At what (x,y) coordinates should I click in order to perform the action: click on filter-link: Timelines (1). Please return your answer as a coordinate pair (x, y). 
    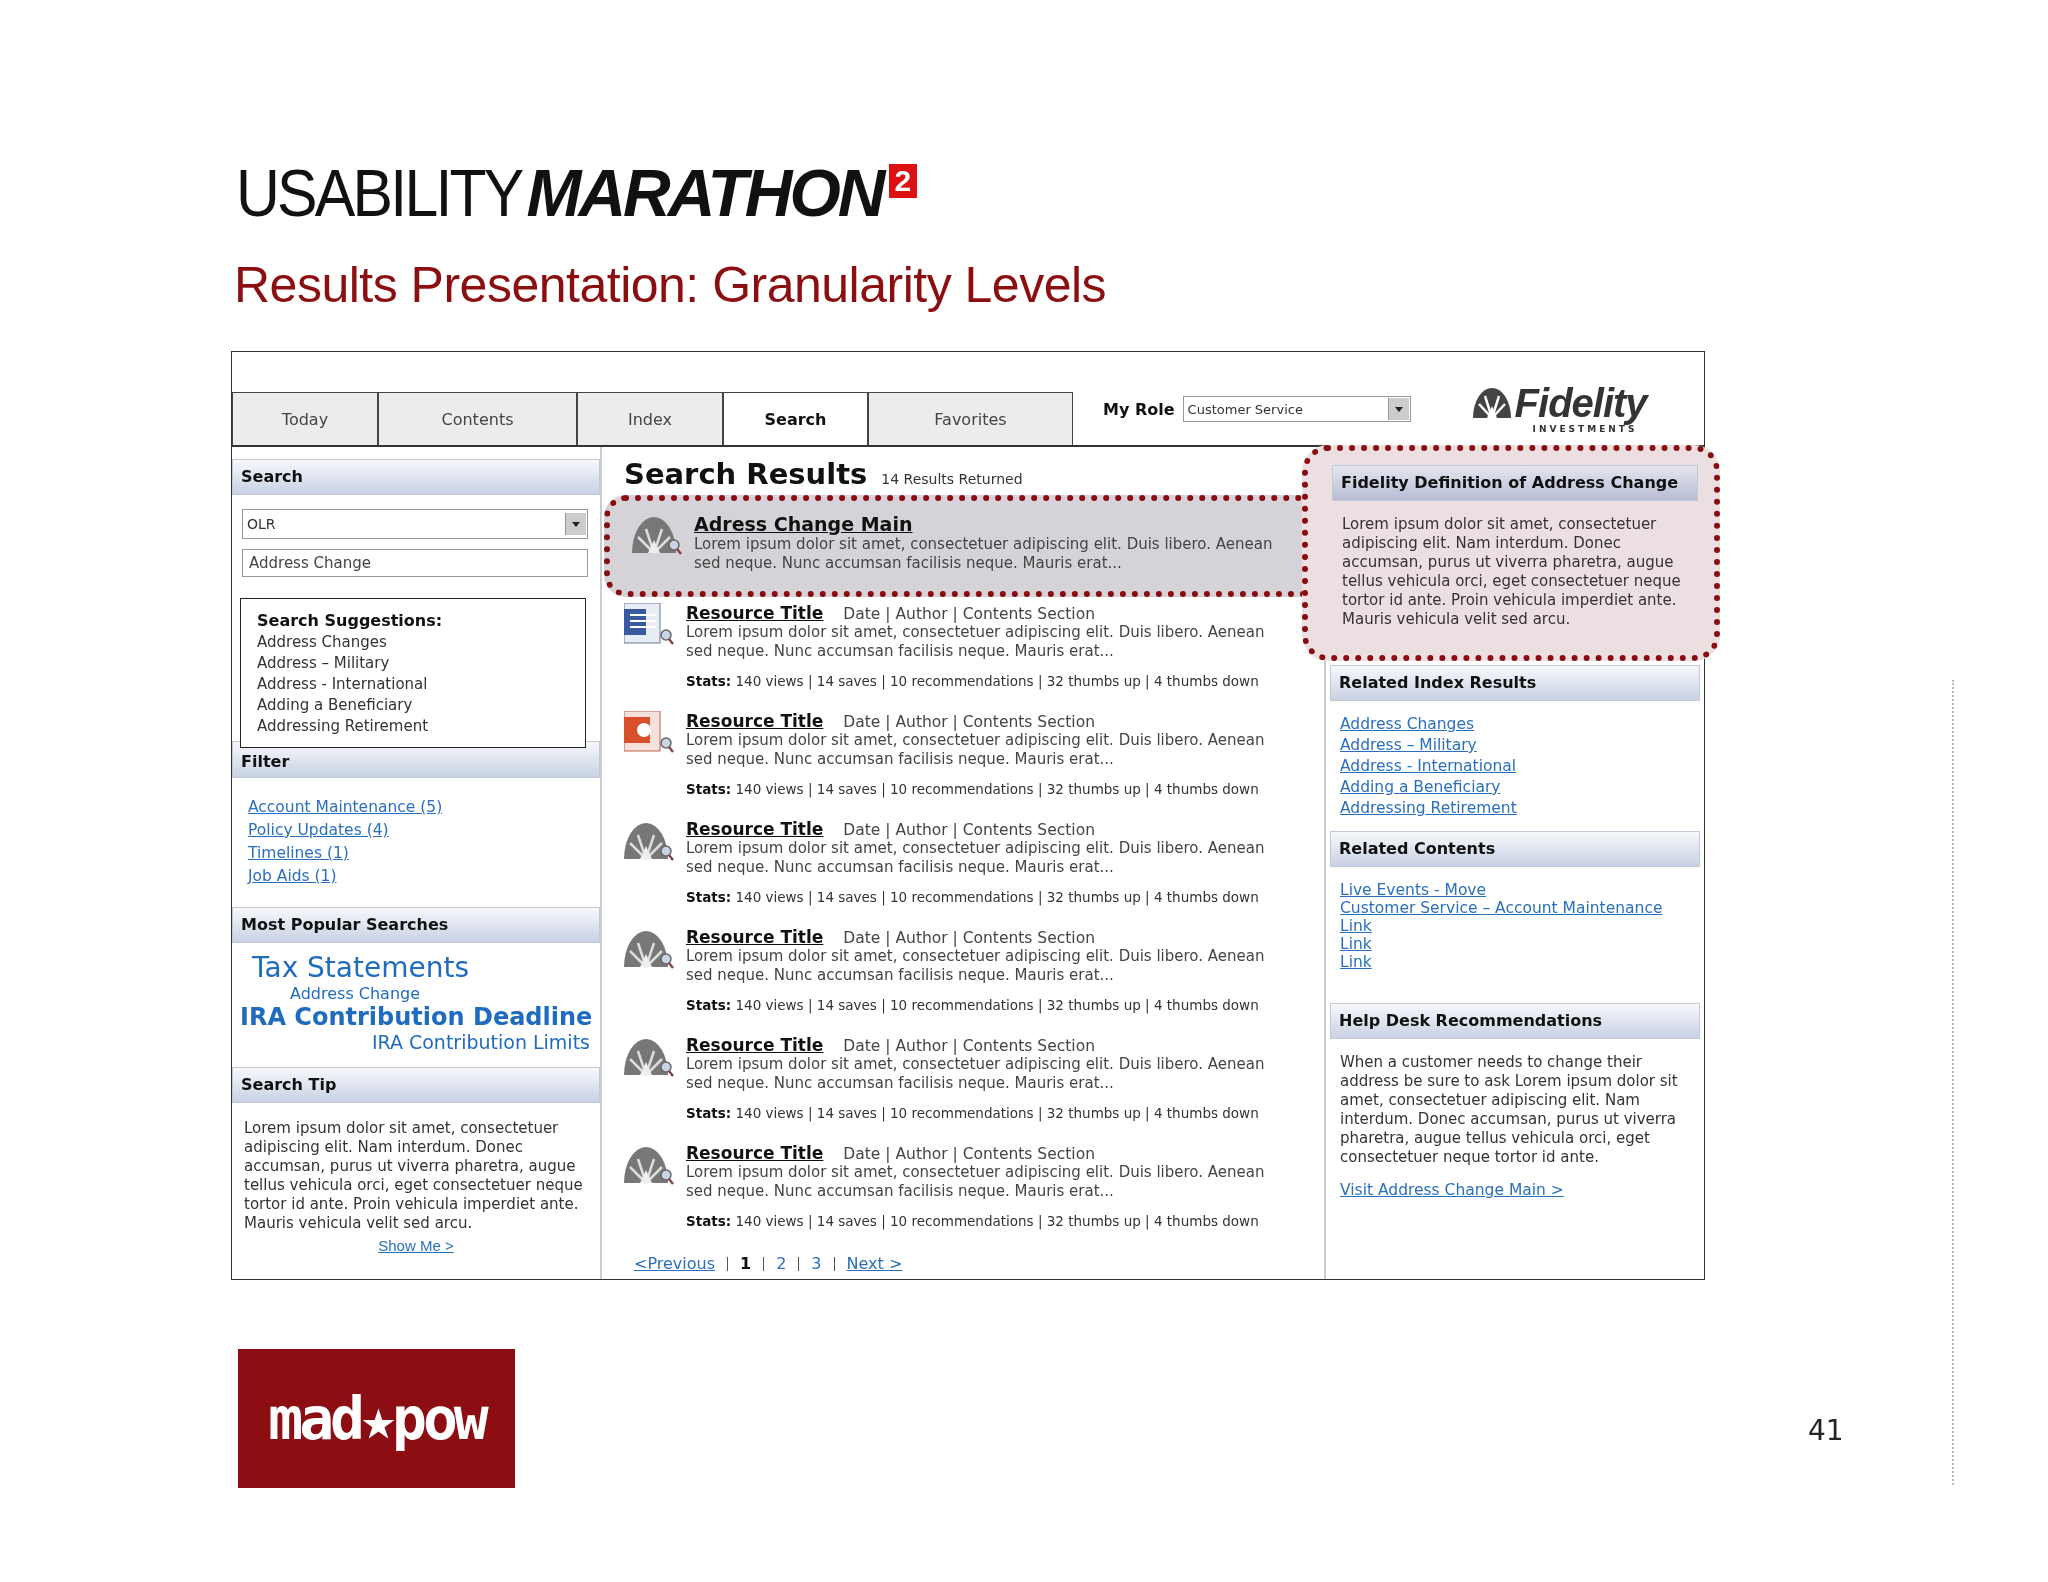
    Looking at the image, I should click on (298, 853).